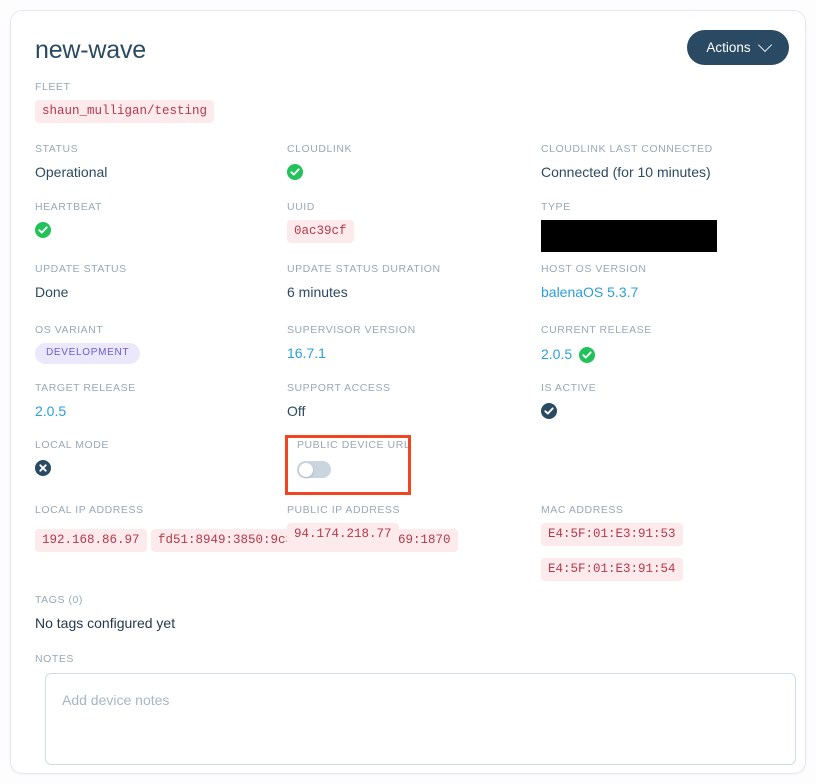 This screenshot has height=784, width=816. I want to click on field-current-release-value: 2.0.5, so click(596, 354).